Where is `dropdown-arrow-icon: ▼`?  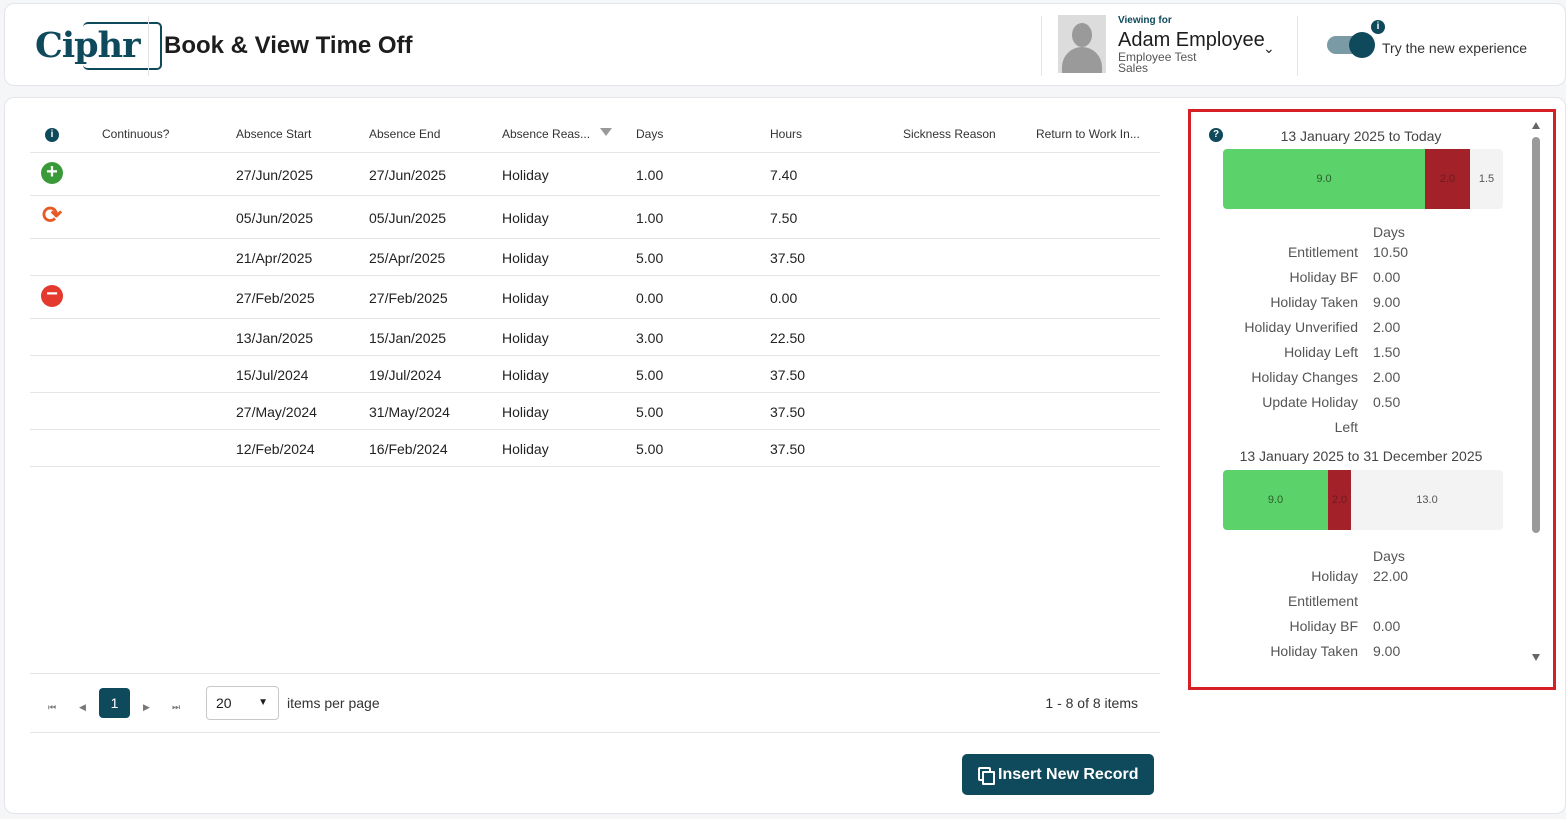 dropdown-arrow-icon: ▼ is located at coordinates (263, 702).